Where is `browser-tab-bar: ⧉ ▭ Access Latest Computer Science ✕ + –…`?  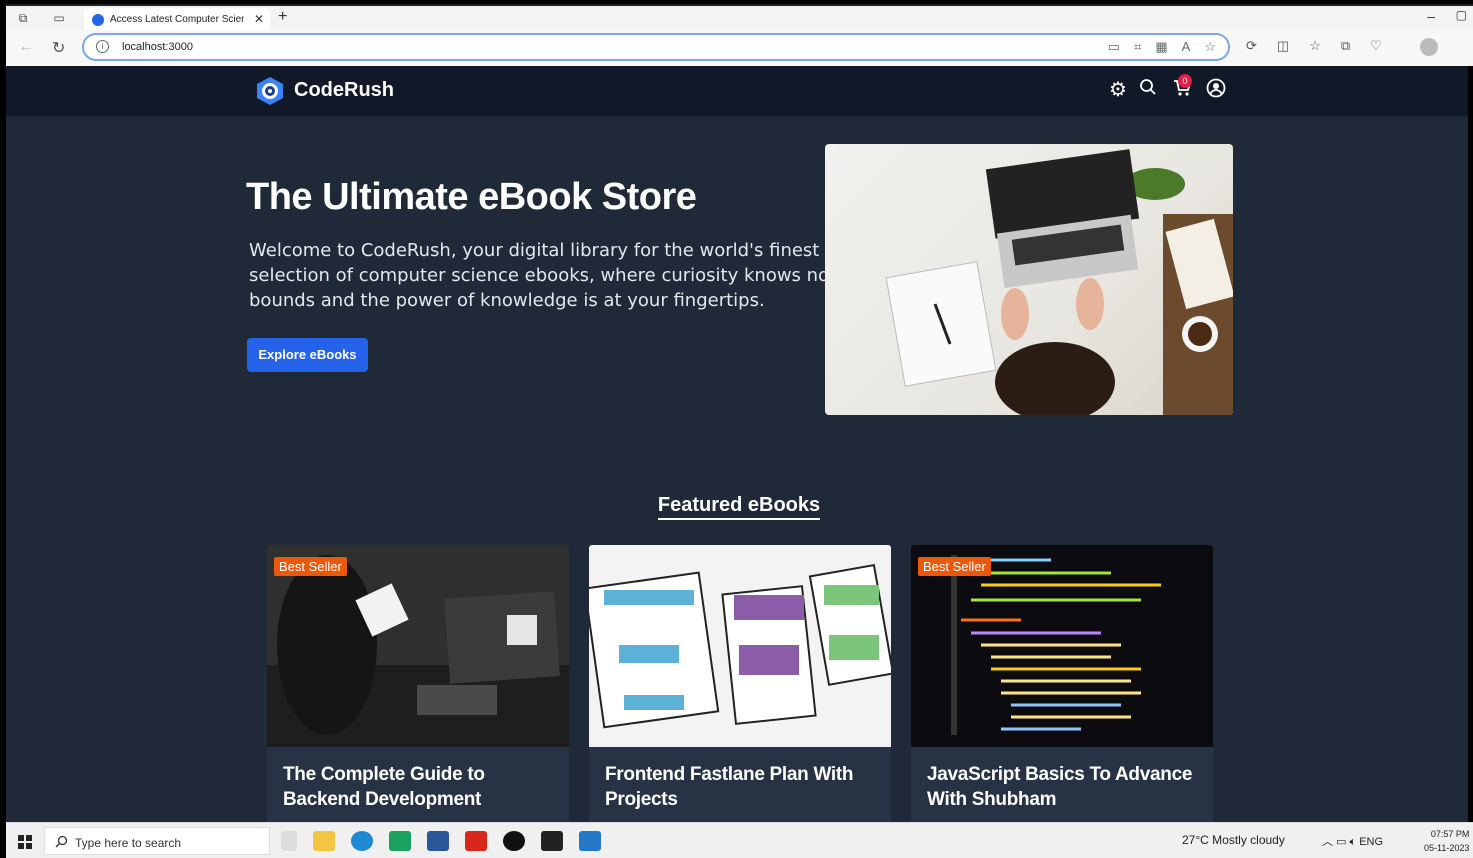
browser-tab-bar: ⧉ ▭ Access Latest Computer Science ✕ + –… is located at coordinates (739, 18).